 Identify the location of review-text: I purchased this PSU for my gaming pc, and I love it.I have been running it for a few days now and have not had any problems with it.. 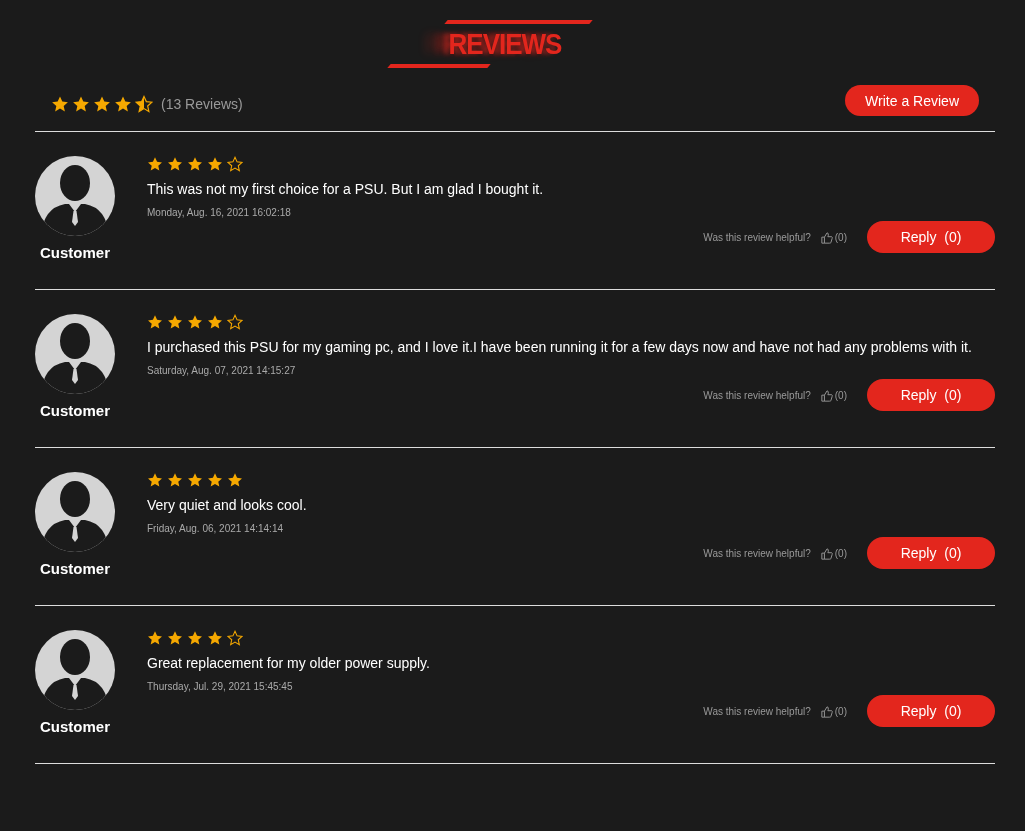
(560, 347).